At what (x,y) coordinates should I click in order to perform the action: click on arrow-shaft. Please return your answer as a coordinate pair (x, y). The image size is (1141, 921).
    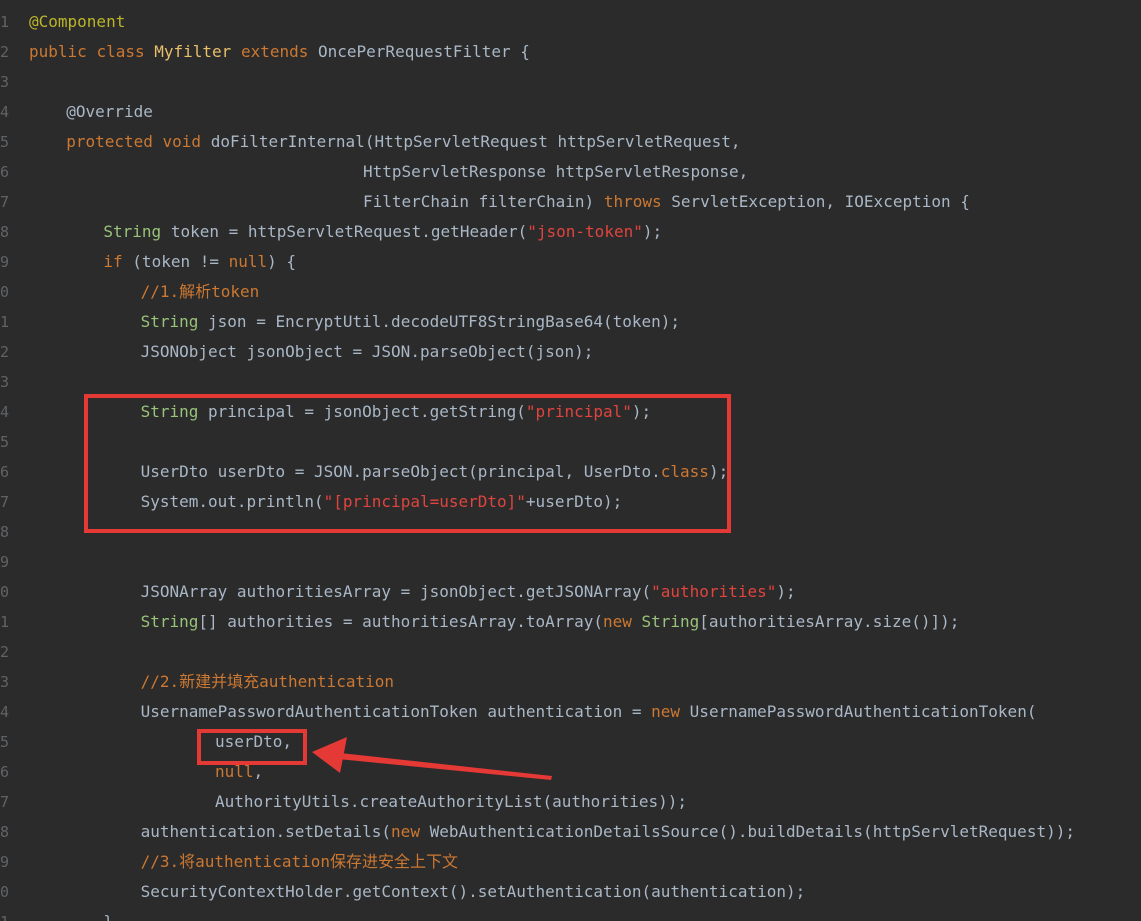
    Looking at the image, I should click on (445, 766).